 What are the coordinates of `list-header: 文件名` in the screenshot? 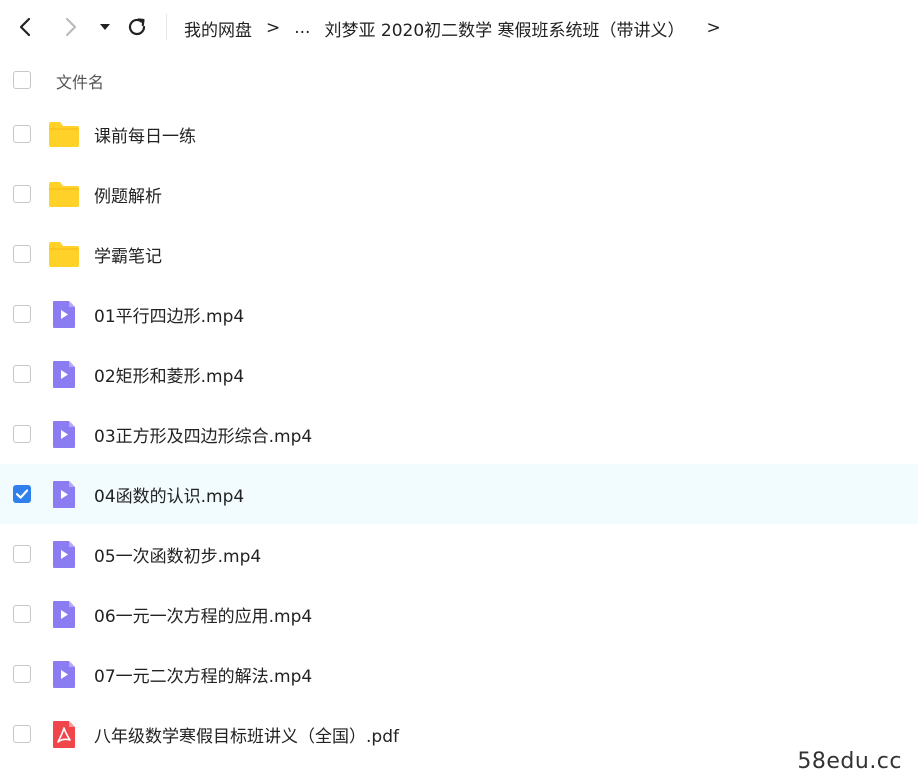 It's located at (459, 80).